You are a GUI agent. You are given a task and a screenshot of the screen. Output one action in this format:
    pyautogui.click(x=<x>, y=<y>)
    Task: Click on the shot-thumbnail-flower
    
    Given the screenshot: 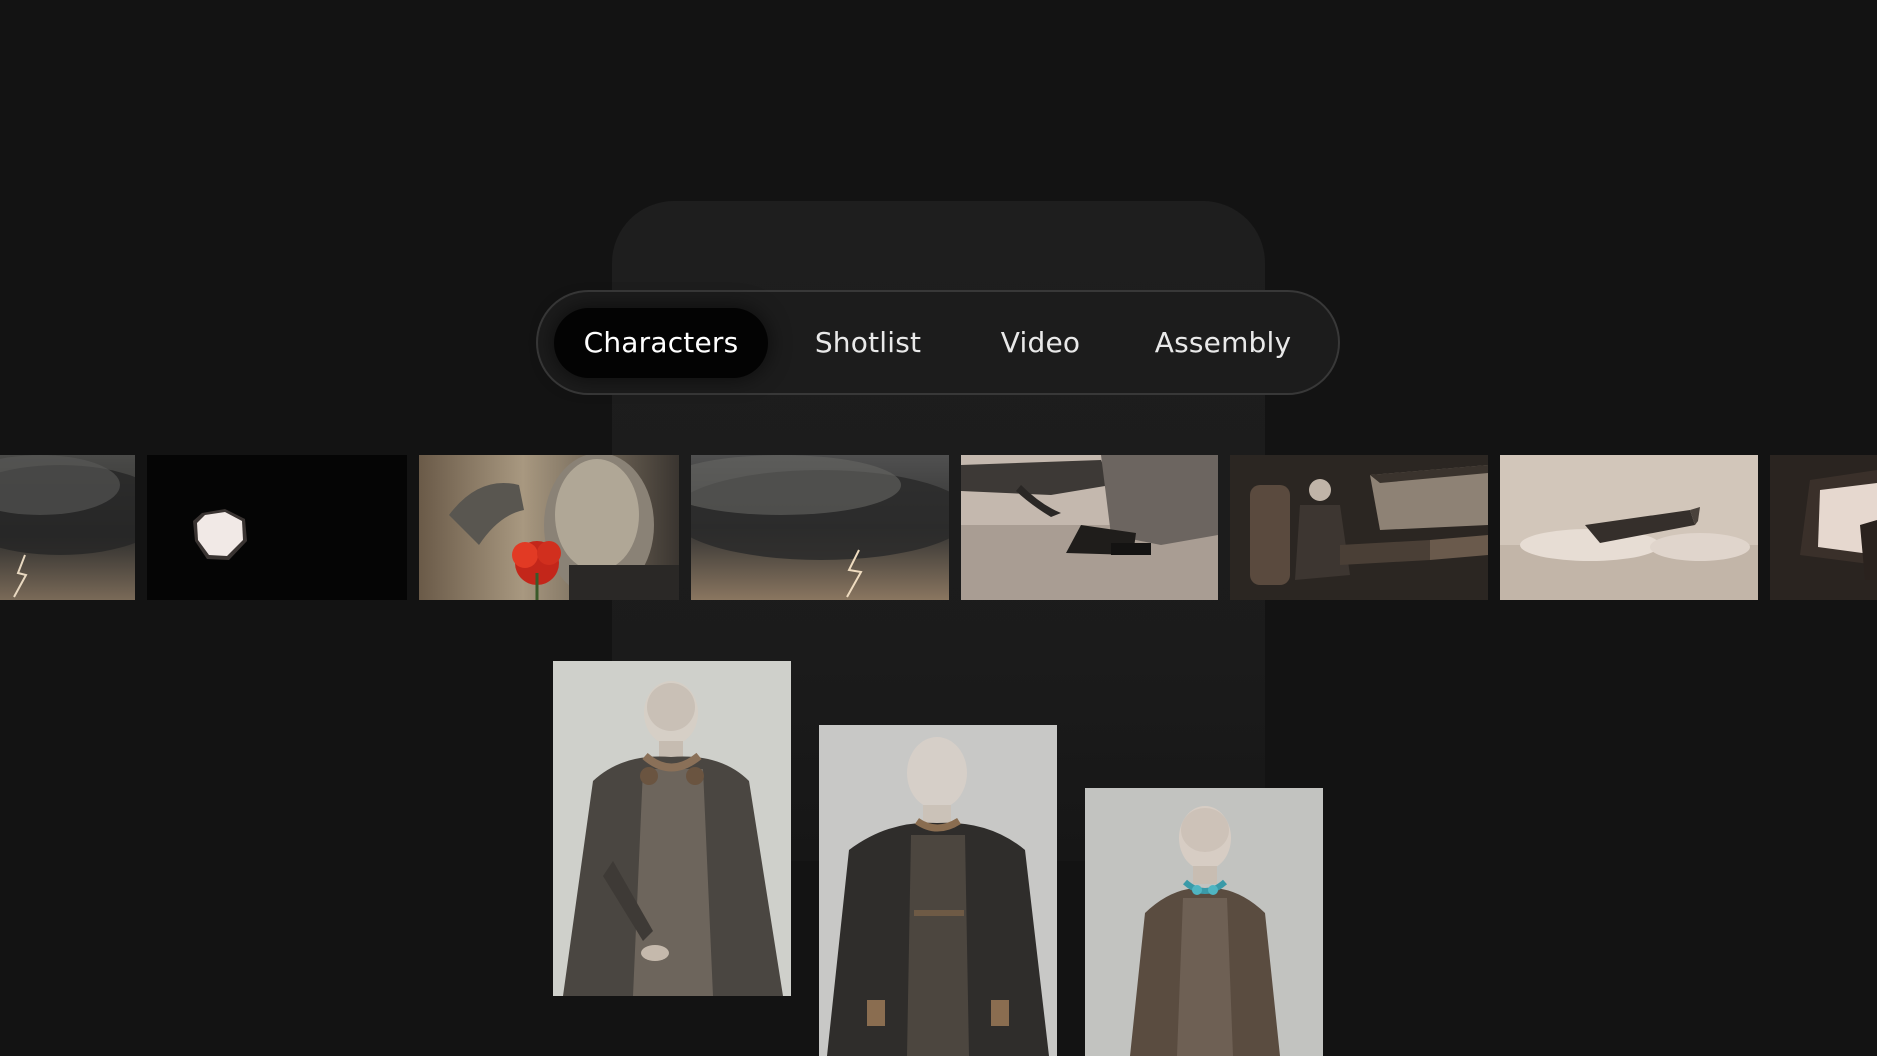 What is the action you would take?
    pyautogui.click(x=549, y=527)
    